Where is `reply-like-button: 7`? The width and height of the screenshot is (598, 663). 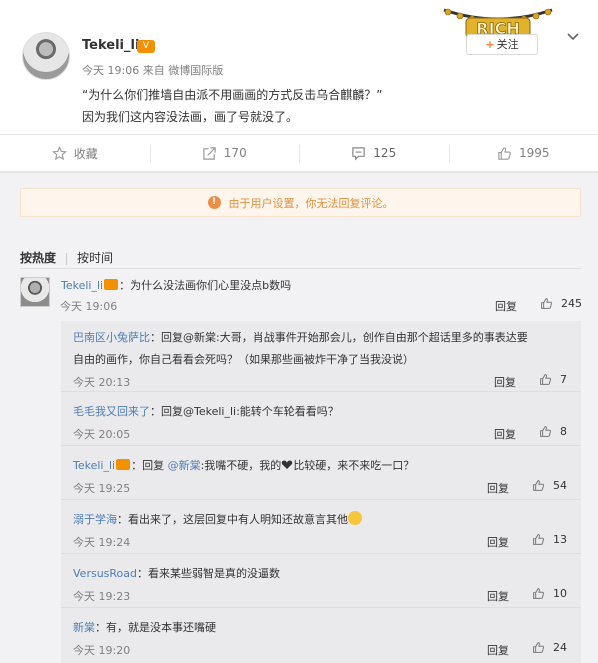 reply-like-button: 7 is located at coordinates (553, 379).